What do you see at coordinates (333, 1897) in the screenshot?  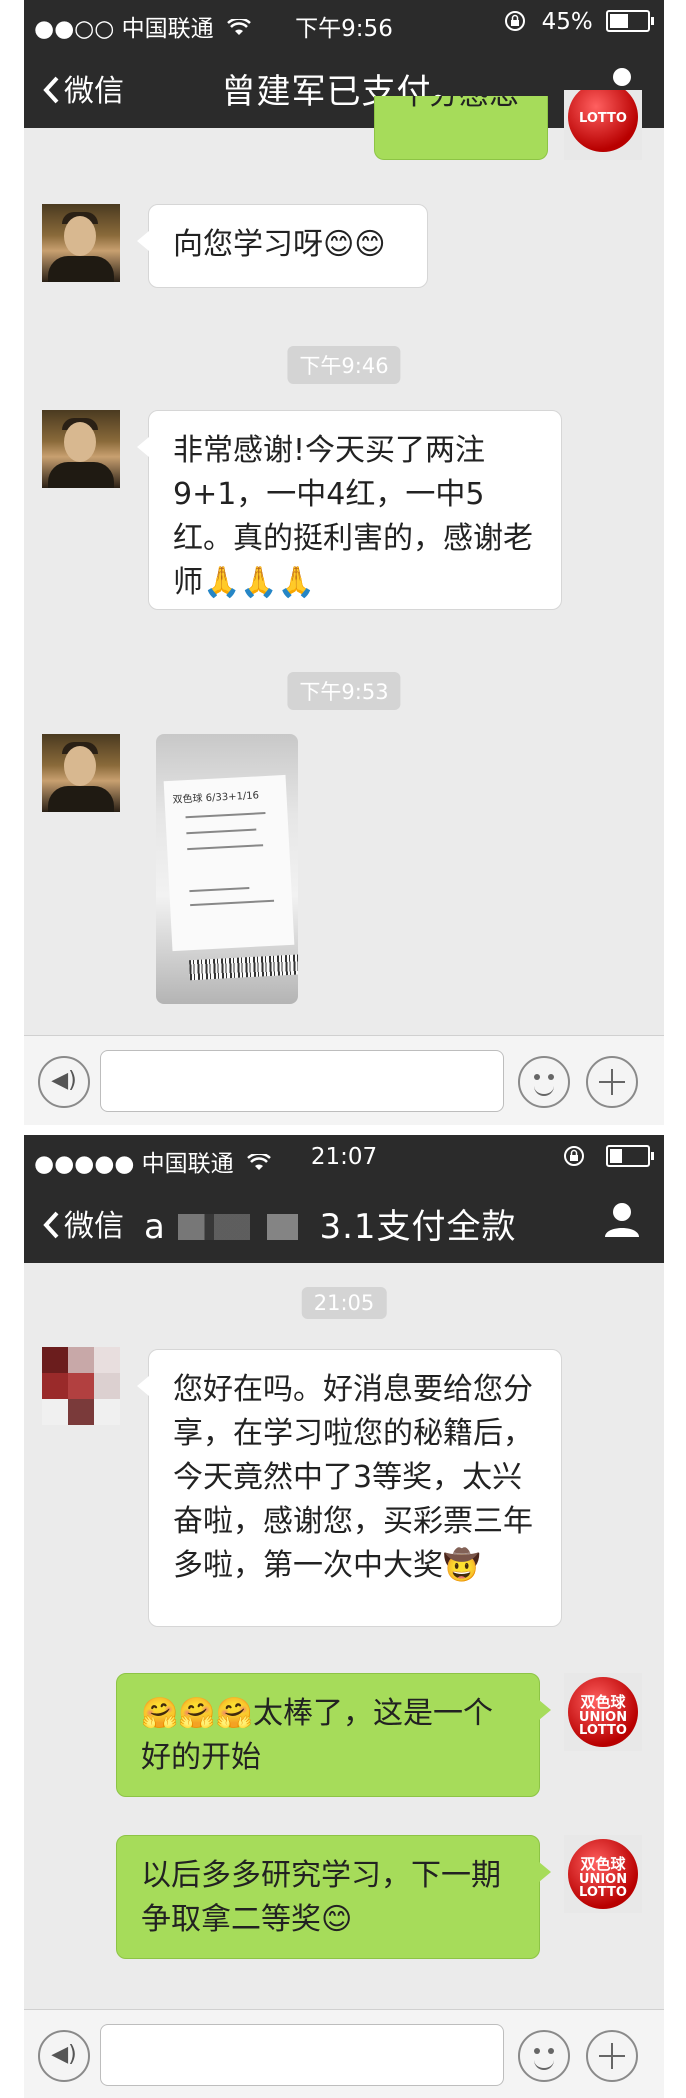 I see `outgoing-message: 以后多多研究学习，下一期争取拿二等奖😊` at bounding box center [333, 1897].